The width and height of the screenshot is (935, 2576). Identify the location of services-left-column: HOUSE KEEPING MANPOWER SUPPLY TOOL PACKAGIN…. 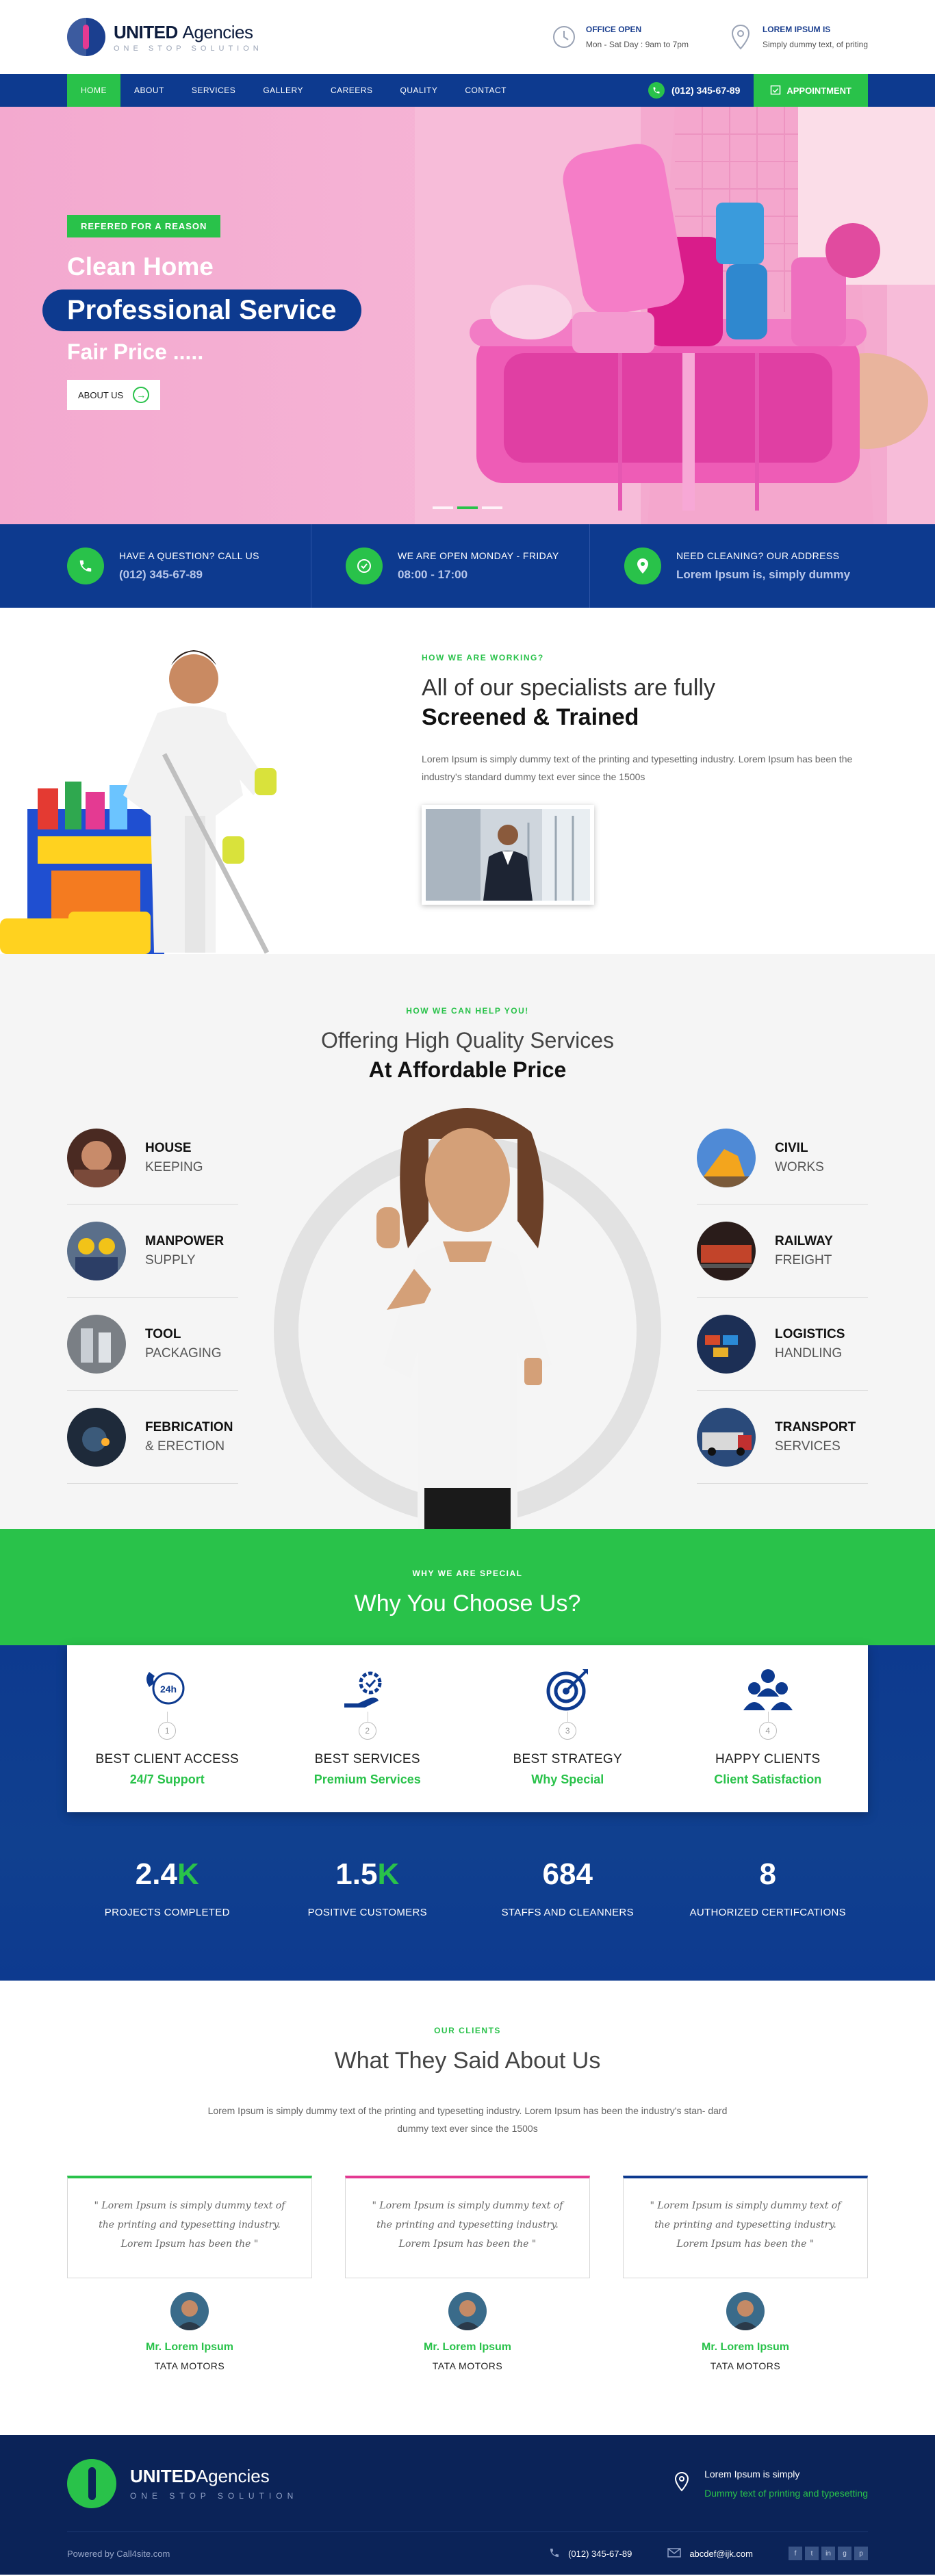
(152, 1297).